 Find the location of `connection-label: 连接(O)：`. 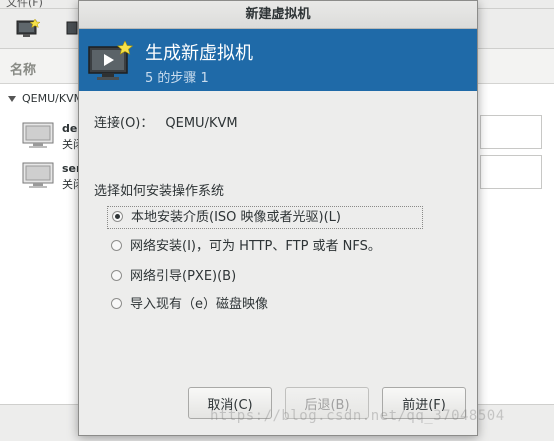

connection-label: 连接(O)： is located at coordinates (124, 123).